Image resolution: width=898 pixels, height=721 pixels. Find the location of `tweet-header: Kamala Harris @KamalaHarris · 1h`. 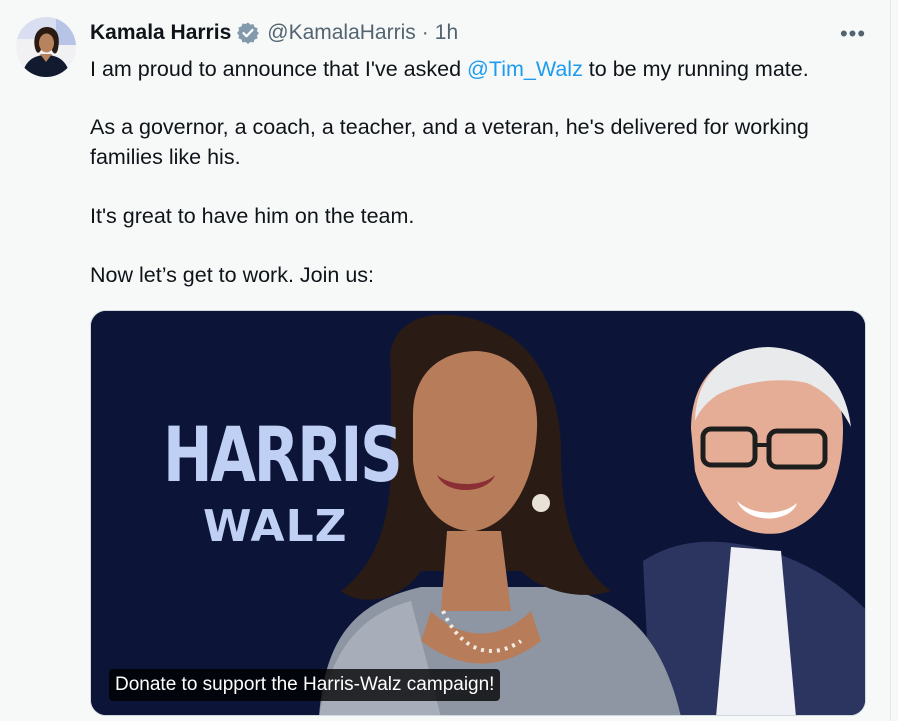

tweet-header: Kamala Harris @KamalaHarris · 1h is located at coordinates (274, 33).